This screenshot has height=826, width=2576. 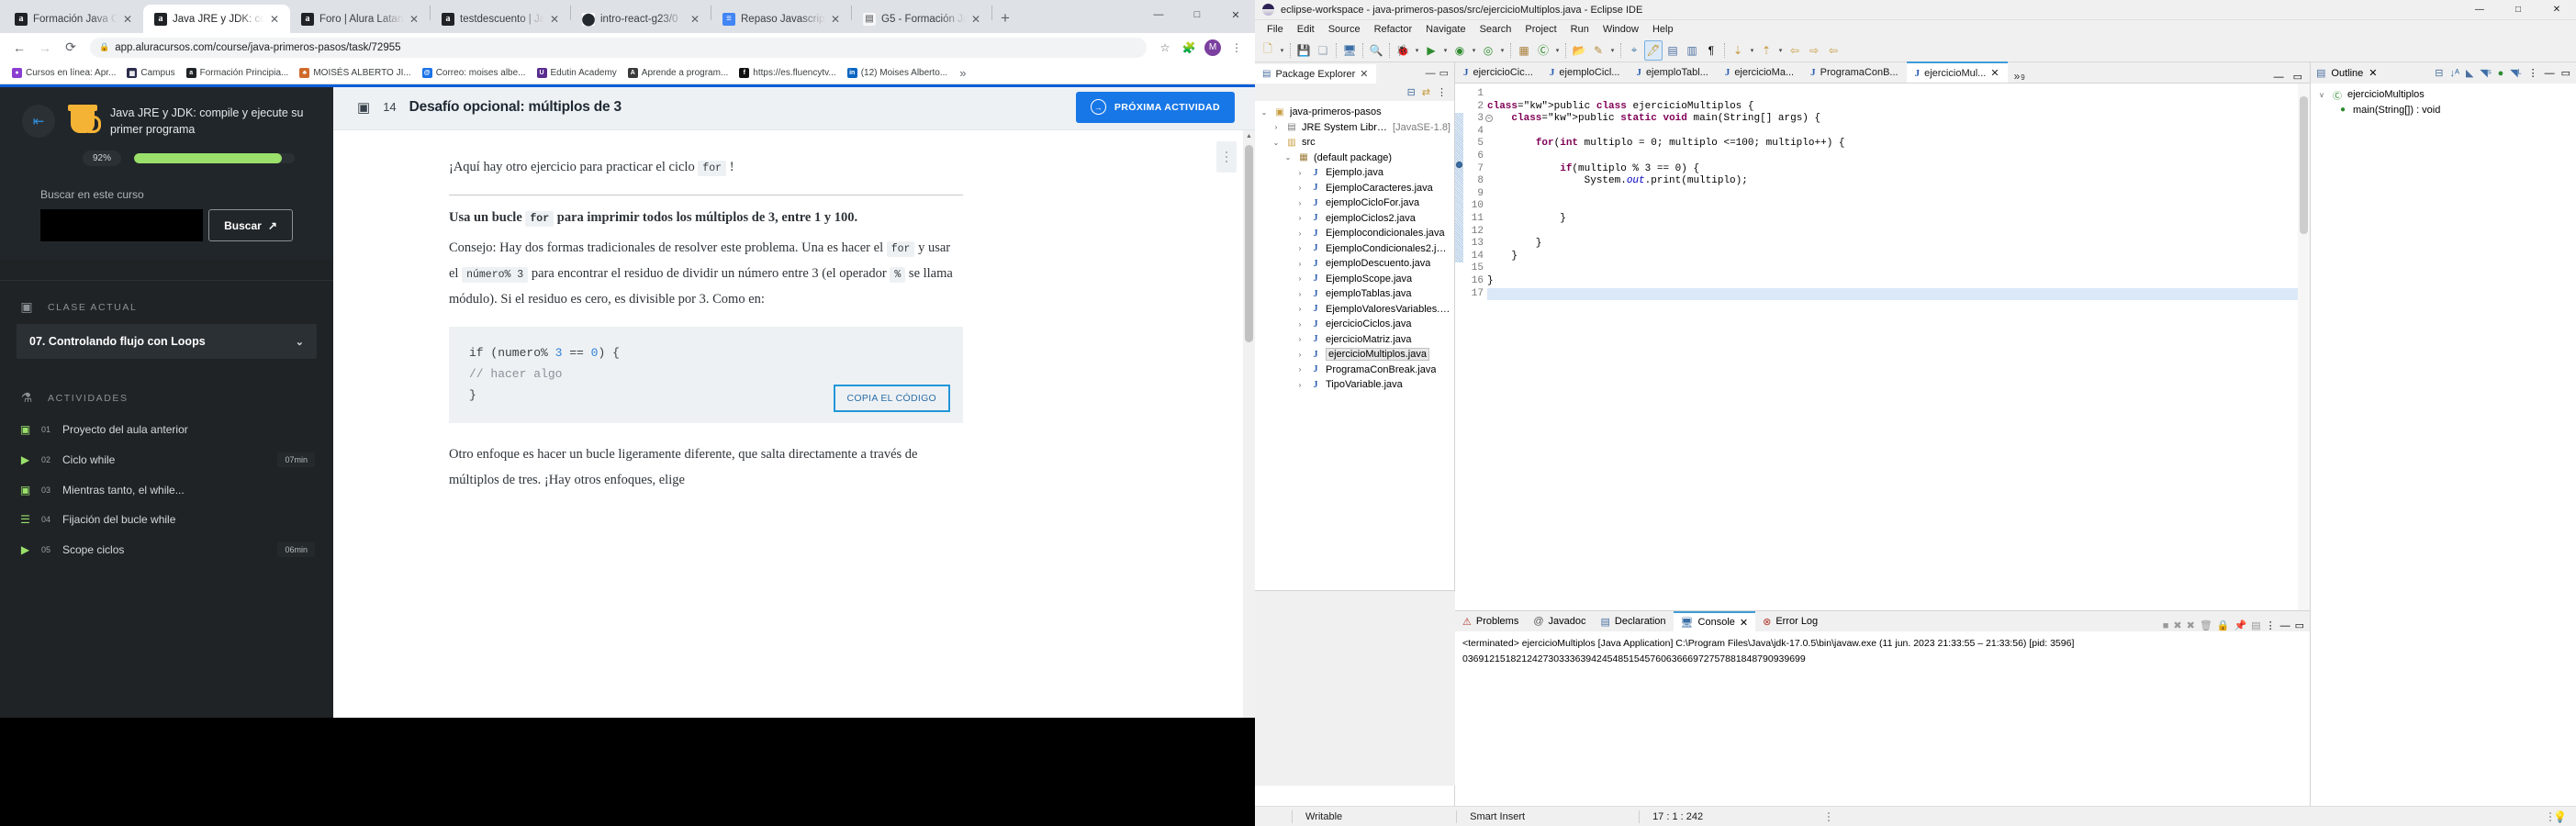 I want to click on tree-item: › JejercicioMatriz.java, so click(x=1354, y=340).